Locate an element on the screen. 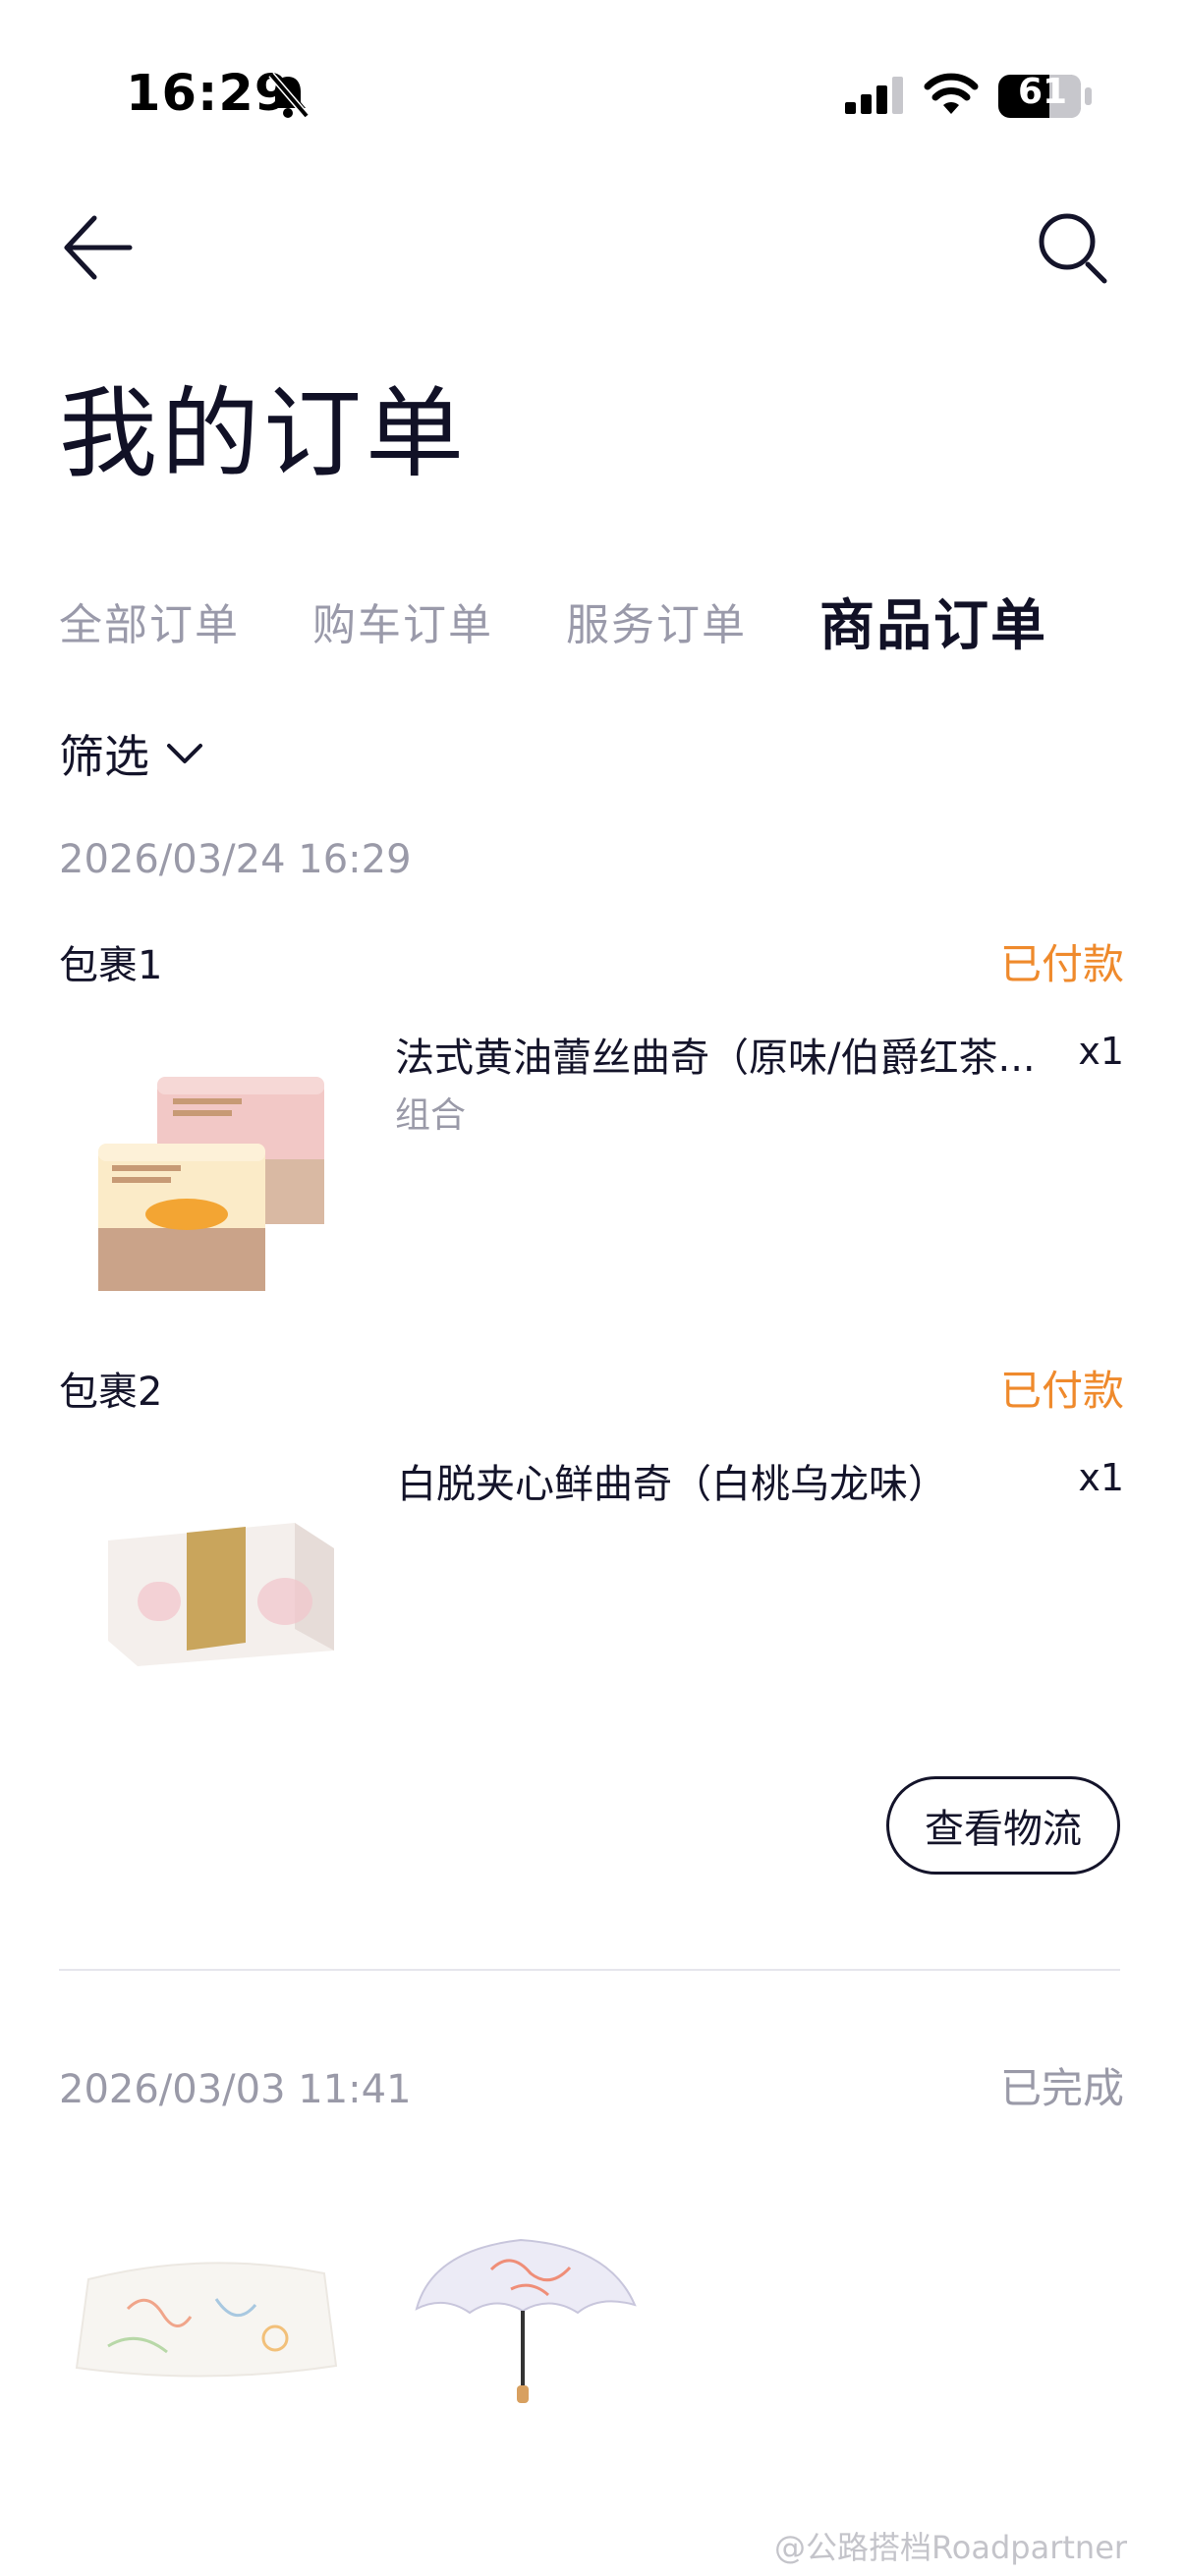  filter-dropdown: 筛选 is located at coordinates (132, 753).